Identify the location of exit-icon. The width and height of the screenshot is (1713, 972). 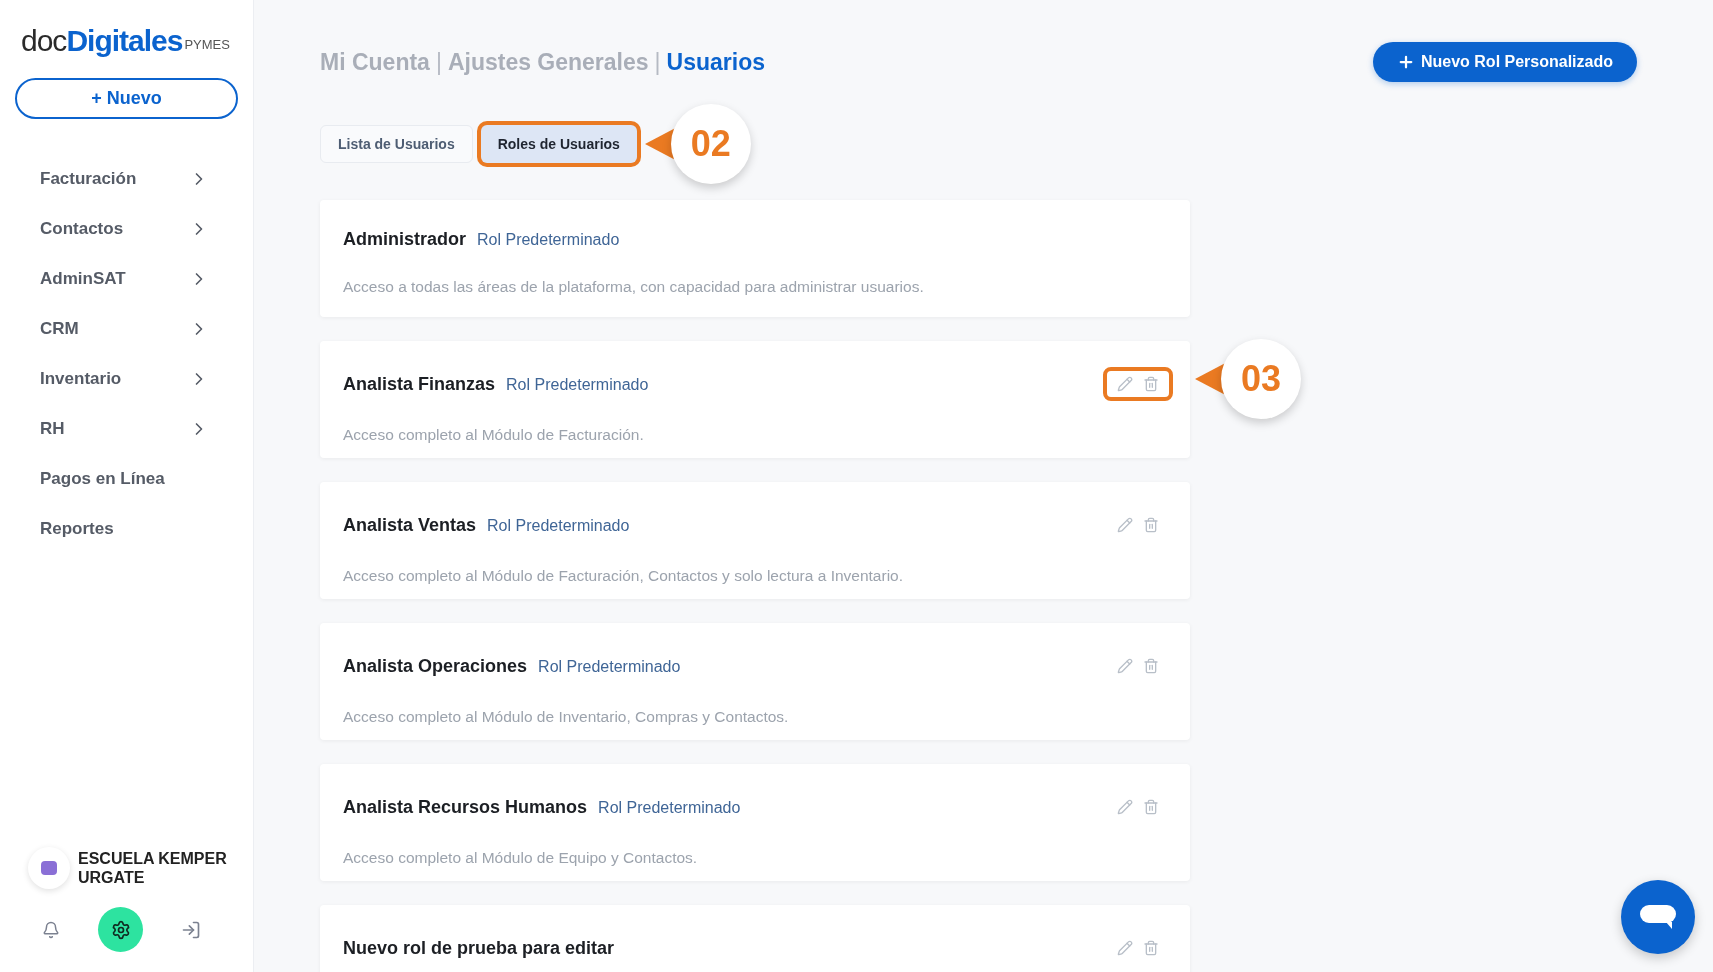
(190, 929).